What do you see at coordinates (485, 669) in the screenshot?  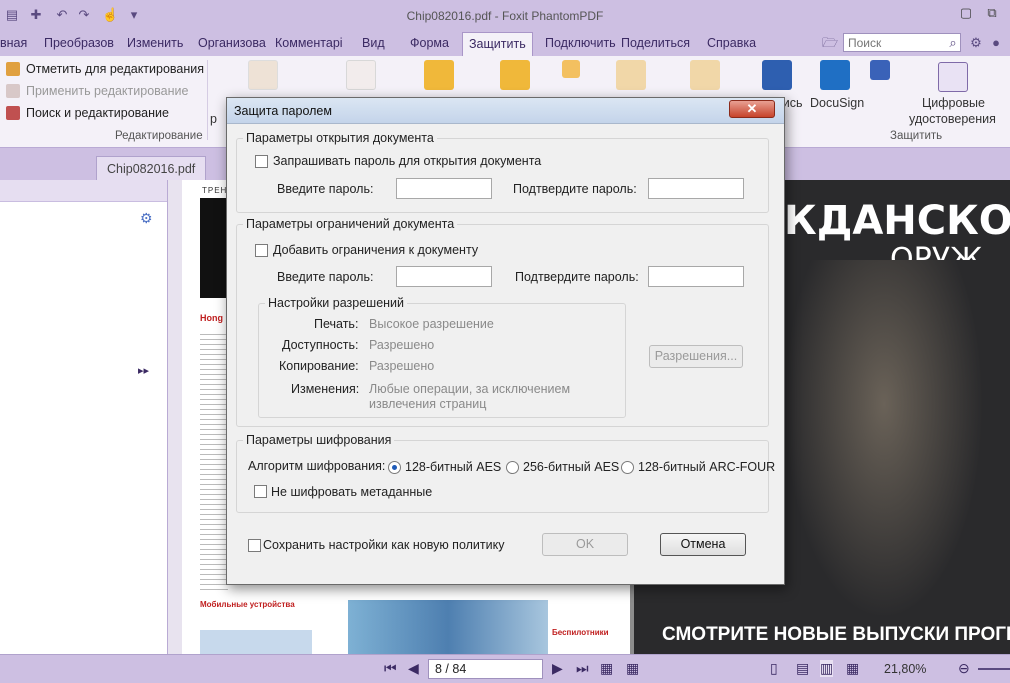 I see `page-number-field: 8 / 84` at bounding box center [485, 669].